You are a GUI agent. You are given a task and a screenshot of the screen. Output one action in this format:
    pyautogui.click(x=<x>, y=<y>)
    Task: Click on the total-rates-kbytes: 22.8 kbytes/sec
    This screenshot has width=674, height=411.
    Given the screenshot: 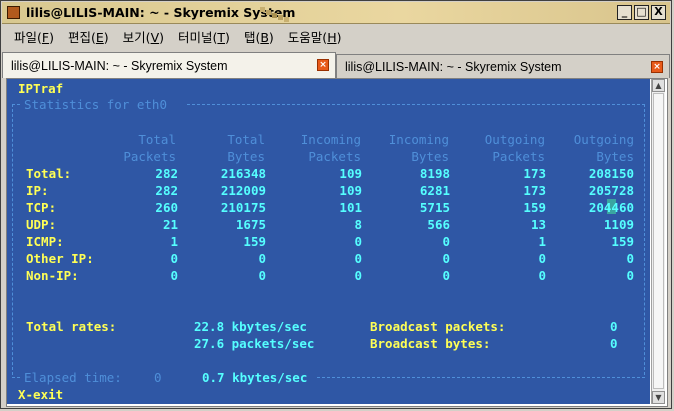 What is the action you would take?
    pyautogui.click(x=250, y=326)
    